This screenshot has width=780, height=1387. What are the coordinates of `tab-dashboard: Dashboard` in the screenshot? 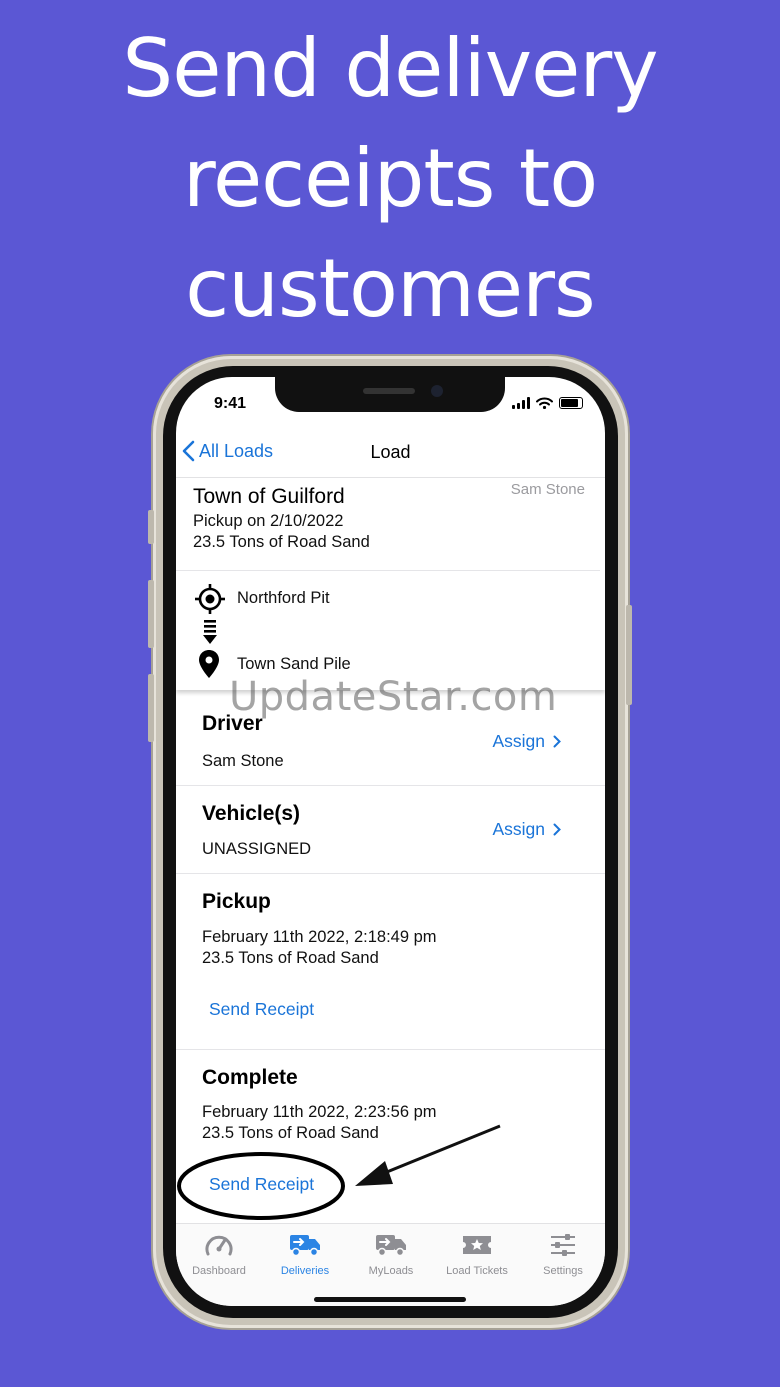 It's located at (219, 1254).